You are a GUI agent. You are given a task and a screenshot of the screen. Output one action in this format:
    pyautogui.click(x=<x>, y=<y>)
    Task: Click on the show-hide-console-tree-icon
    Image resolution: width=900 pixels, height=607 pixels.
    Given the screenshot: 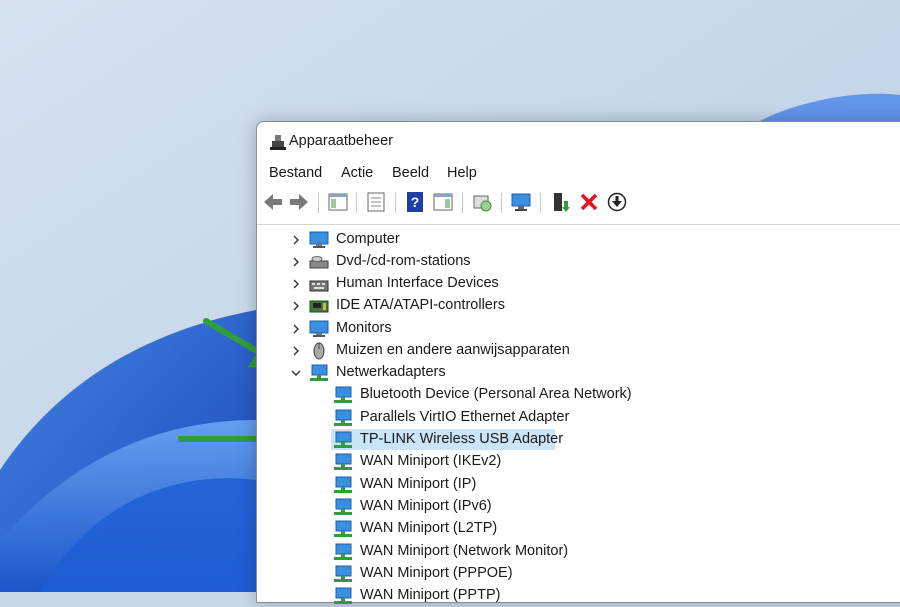 What is the action you would take?
    pyautogui.click(x=338, y=202)
    